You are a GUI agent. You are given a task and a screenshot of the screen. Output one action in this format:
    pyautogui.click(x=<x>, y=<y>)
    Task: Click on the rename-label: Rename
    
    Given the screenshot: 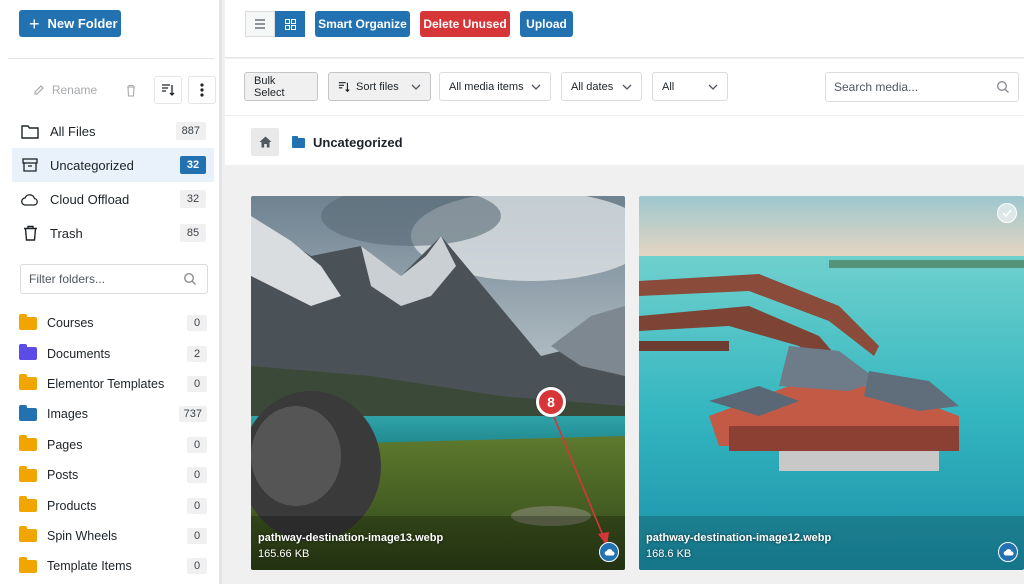 What is the action you would take?
    pyautogui.click(x=74, y=90)
    